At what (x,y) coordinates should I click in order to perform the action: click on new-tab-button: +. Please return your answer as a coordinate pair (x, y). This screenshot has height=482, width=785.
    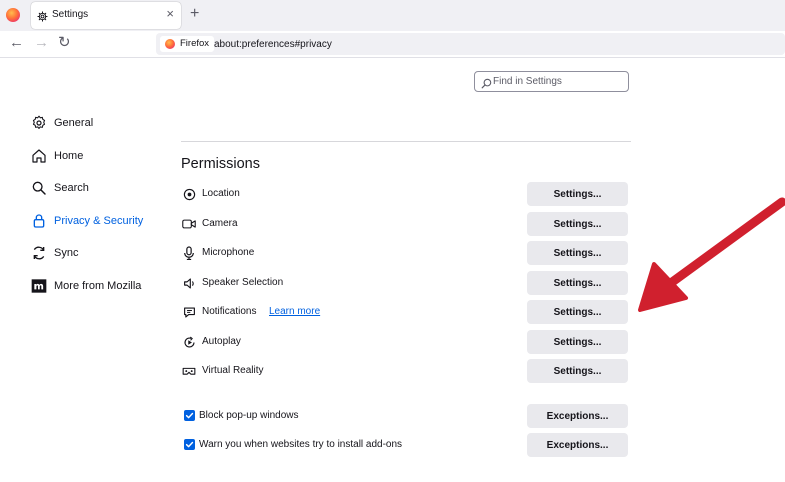
    Looking at the image, I should click on (194, 14).